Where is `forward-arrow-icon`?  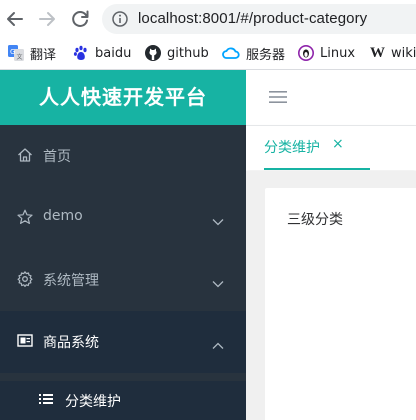 forward-arrow-icon is located at coordinates (47, 19).